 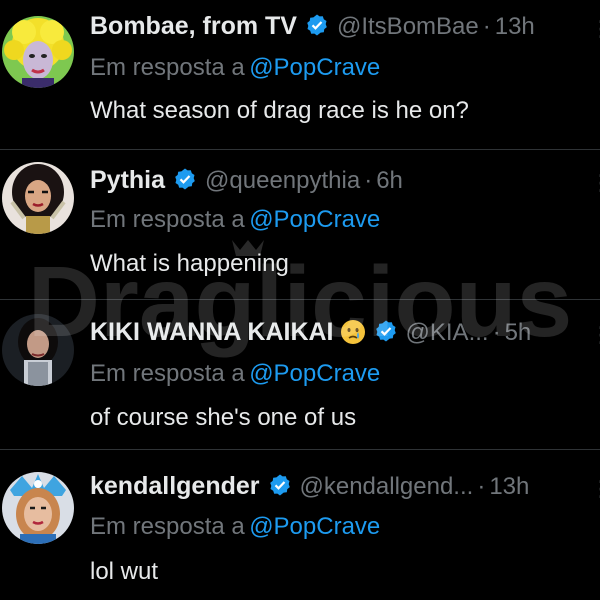 I want to click on display-name: Pythia, so click(x=127, y=180).